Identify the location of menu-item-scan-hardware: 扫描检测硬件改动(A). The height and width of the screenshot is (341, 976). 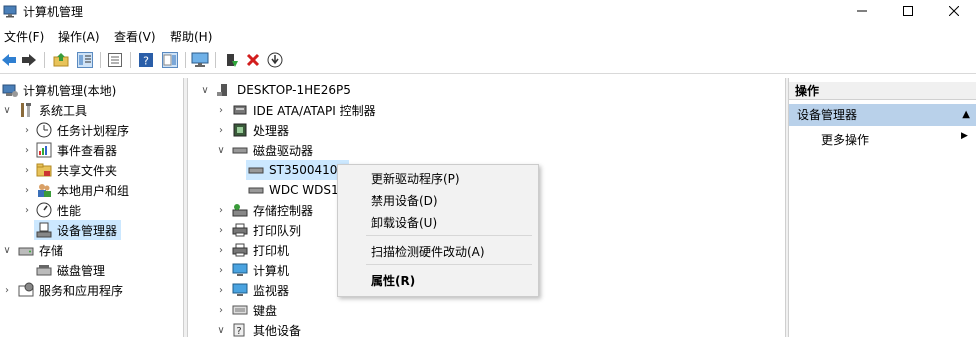
(428, 251).